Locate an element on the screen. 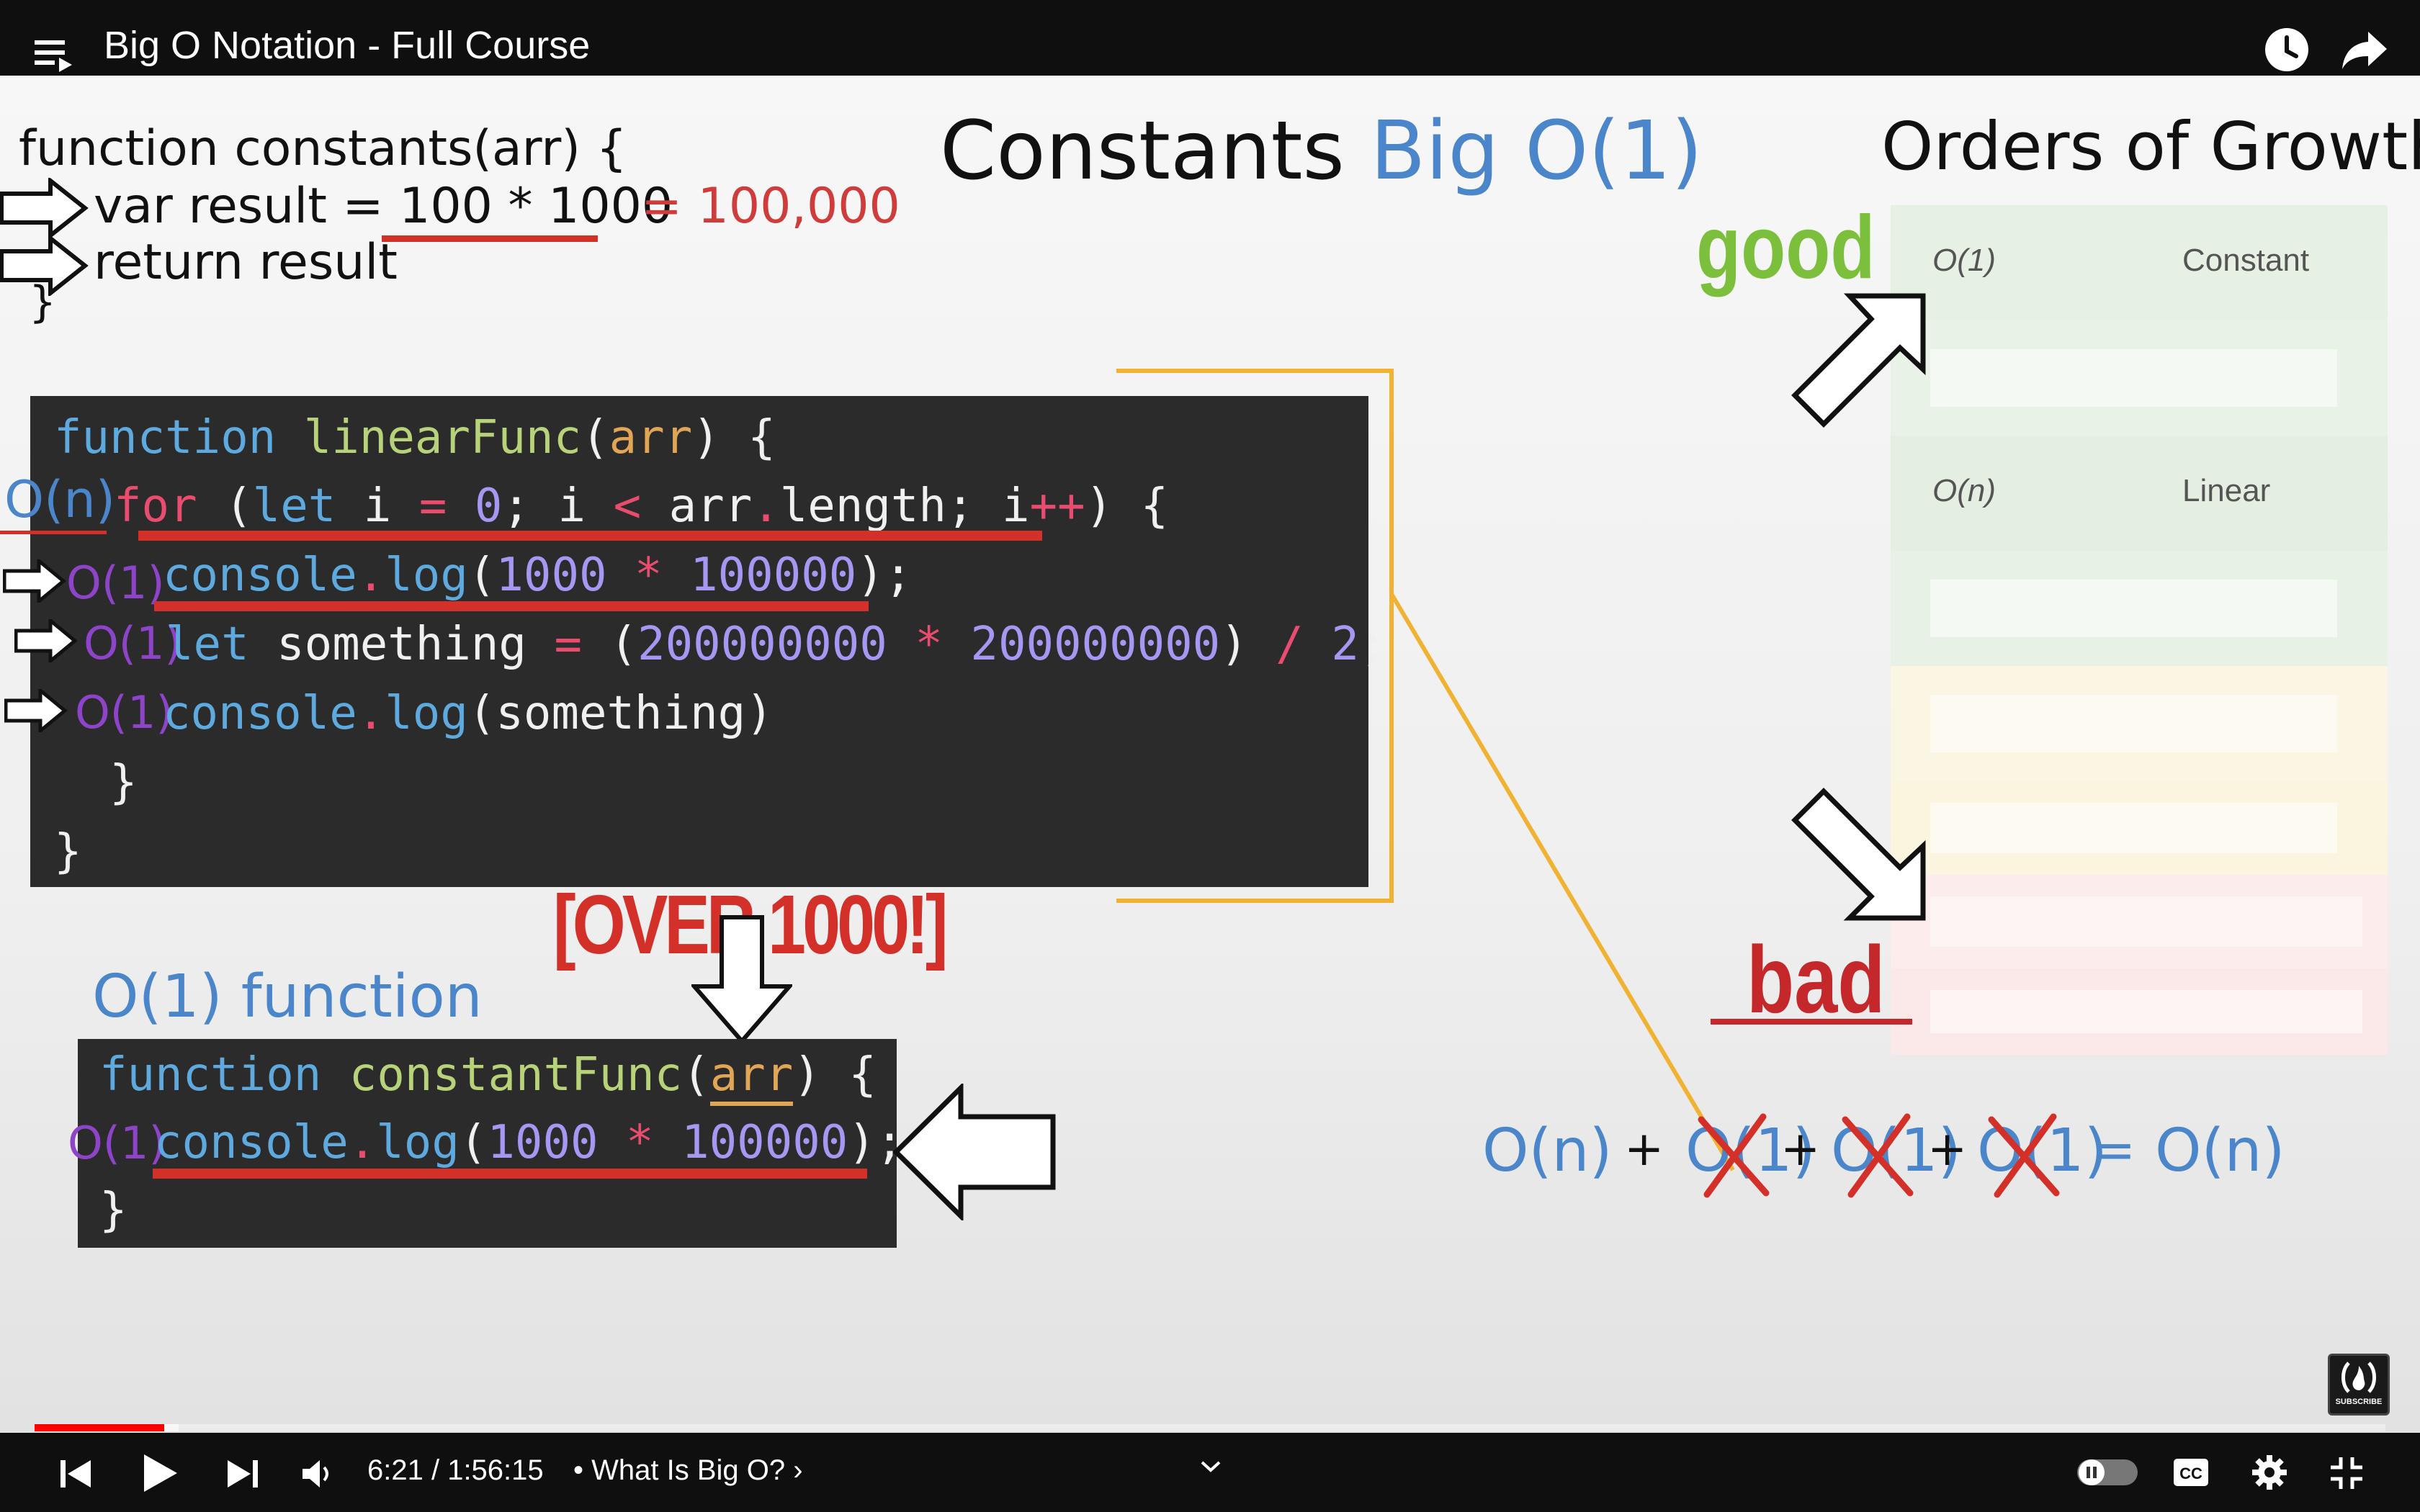 This screenshot has width=2420, height=1512. arrow-down-icon is located at coordinates (741, 979).